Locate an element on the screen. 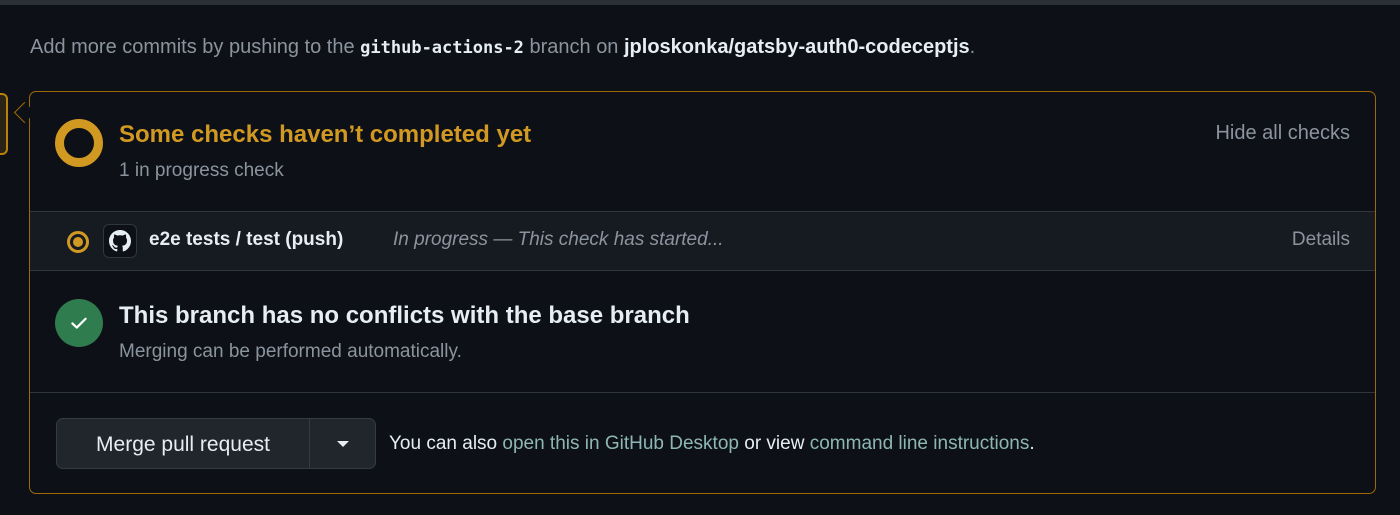  in-progress-icon is located at coordinates (78, 242).